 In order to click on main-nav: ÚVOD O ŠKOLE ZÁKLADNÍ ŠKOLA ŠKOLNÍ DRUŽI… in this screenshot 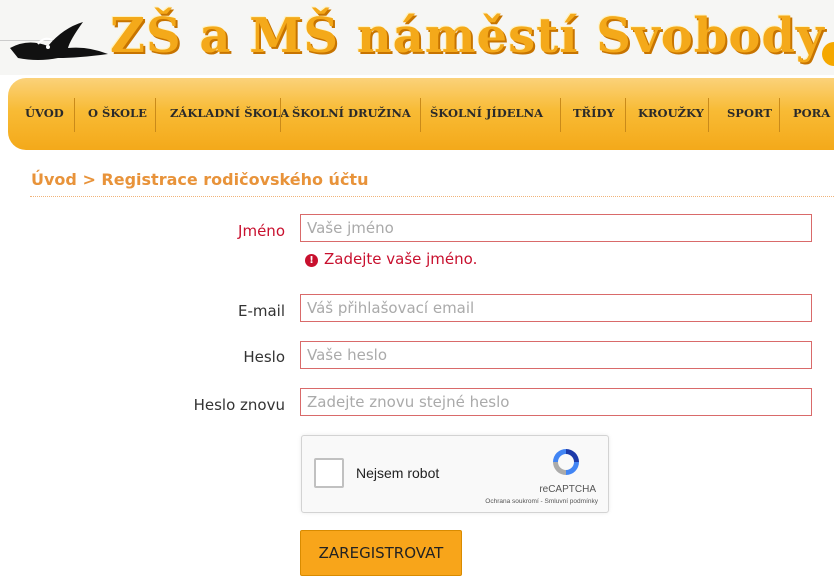, I will do `click(421, 114)`.